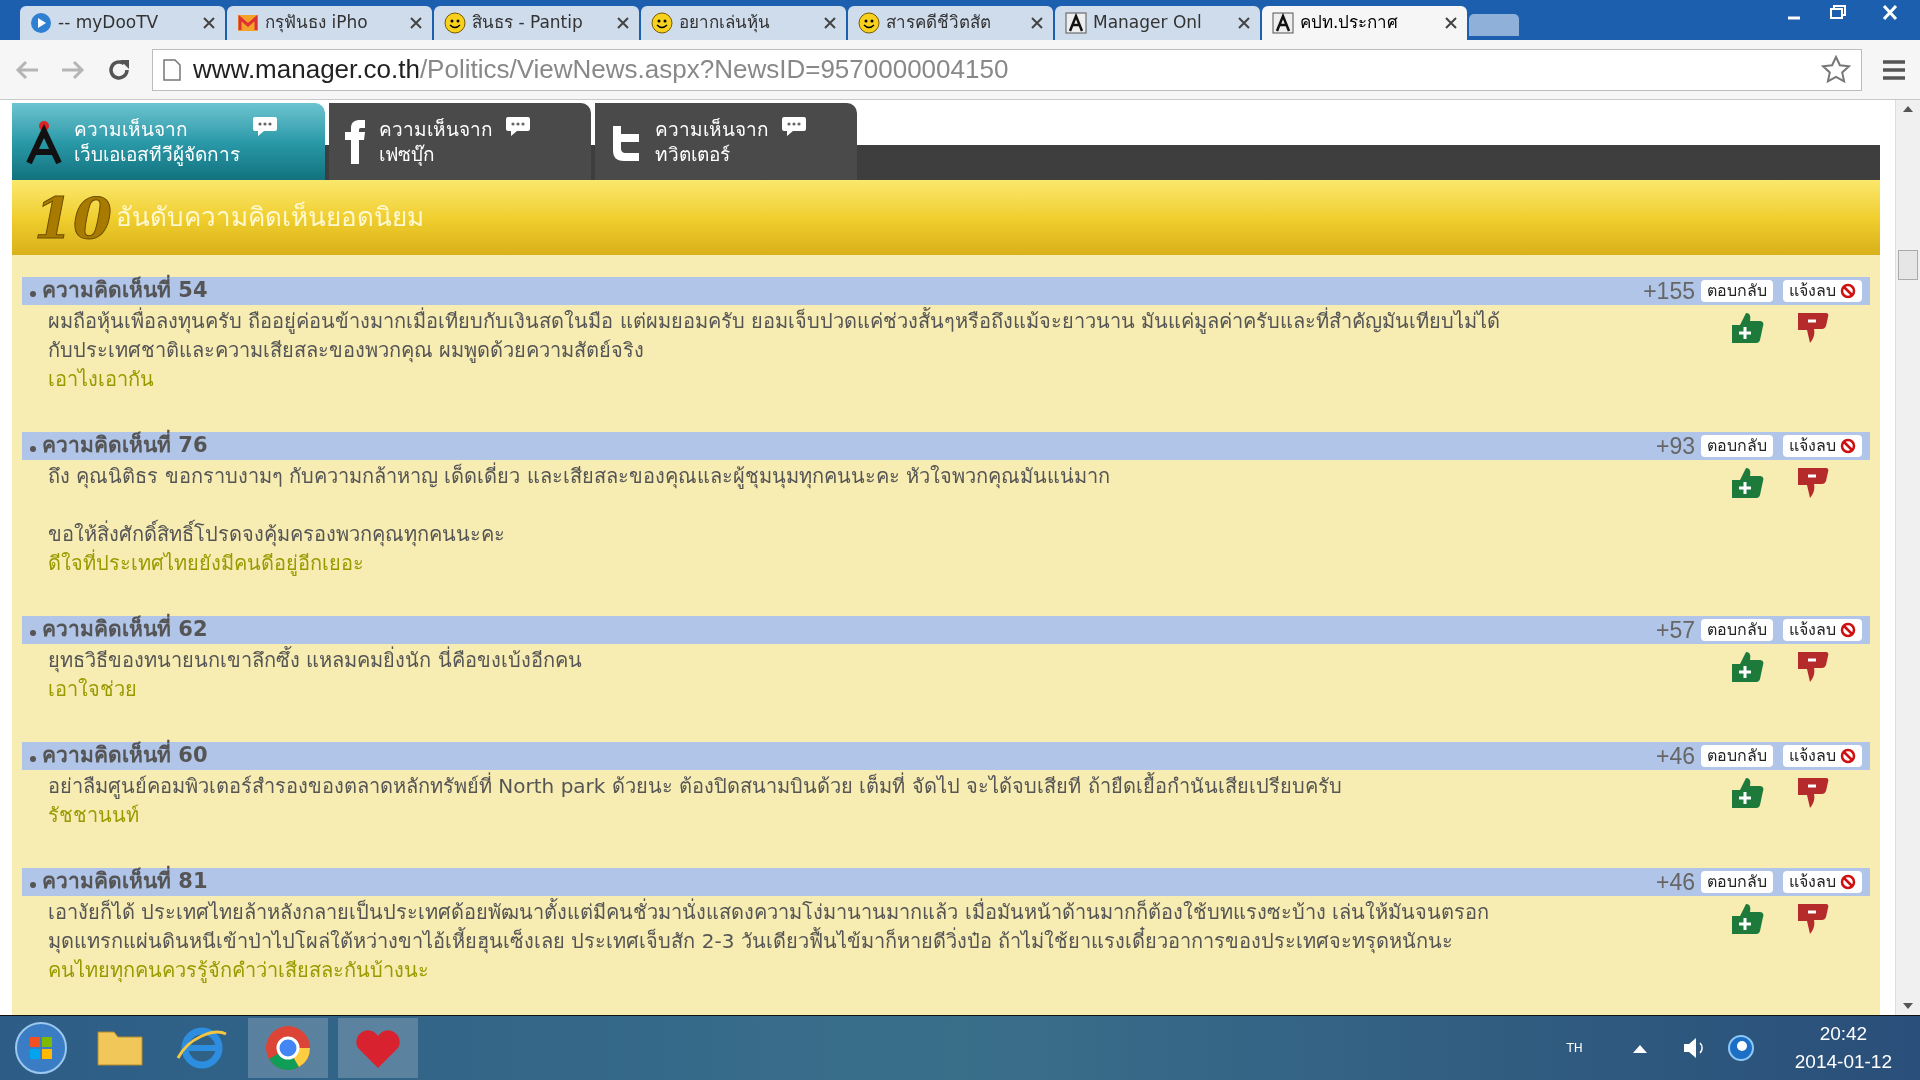 This screenshot has width=1920, height=1080. What do you see at coordinates (269, 217) in the screenshot?
I see `banner-title: อันดับความคิดเห็นยอดนิยม` at bounding box center [269, 217].